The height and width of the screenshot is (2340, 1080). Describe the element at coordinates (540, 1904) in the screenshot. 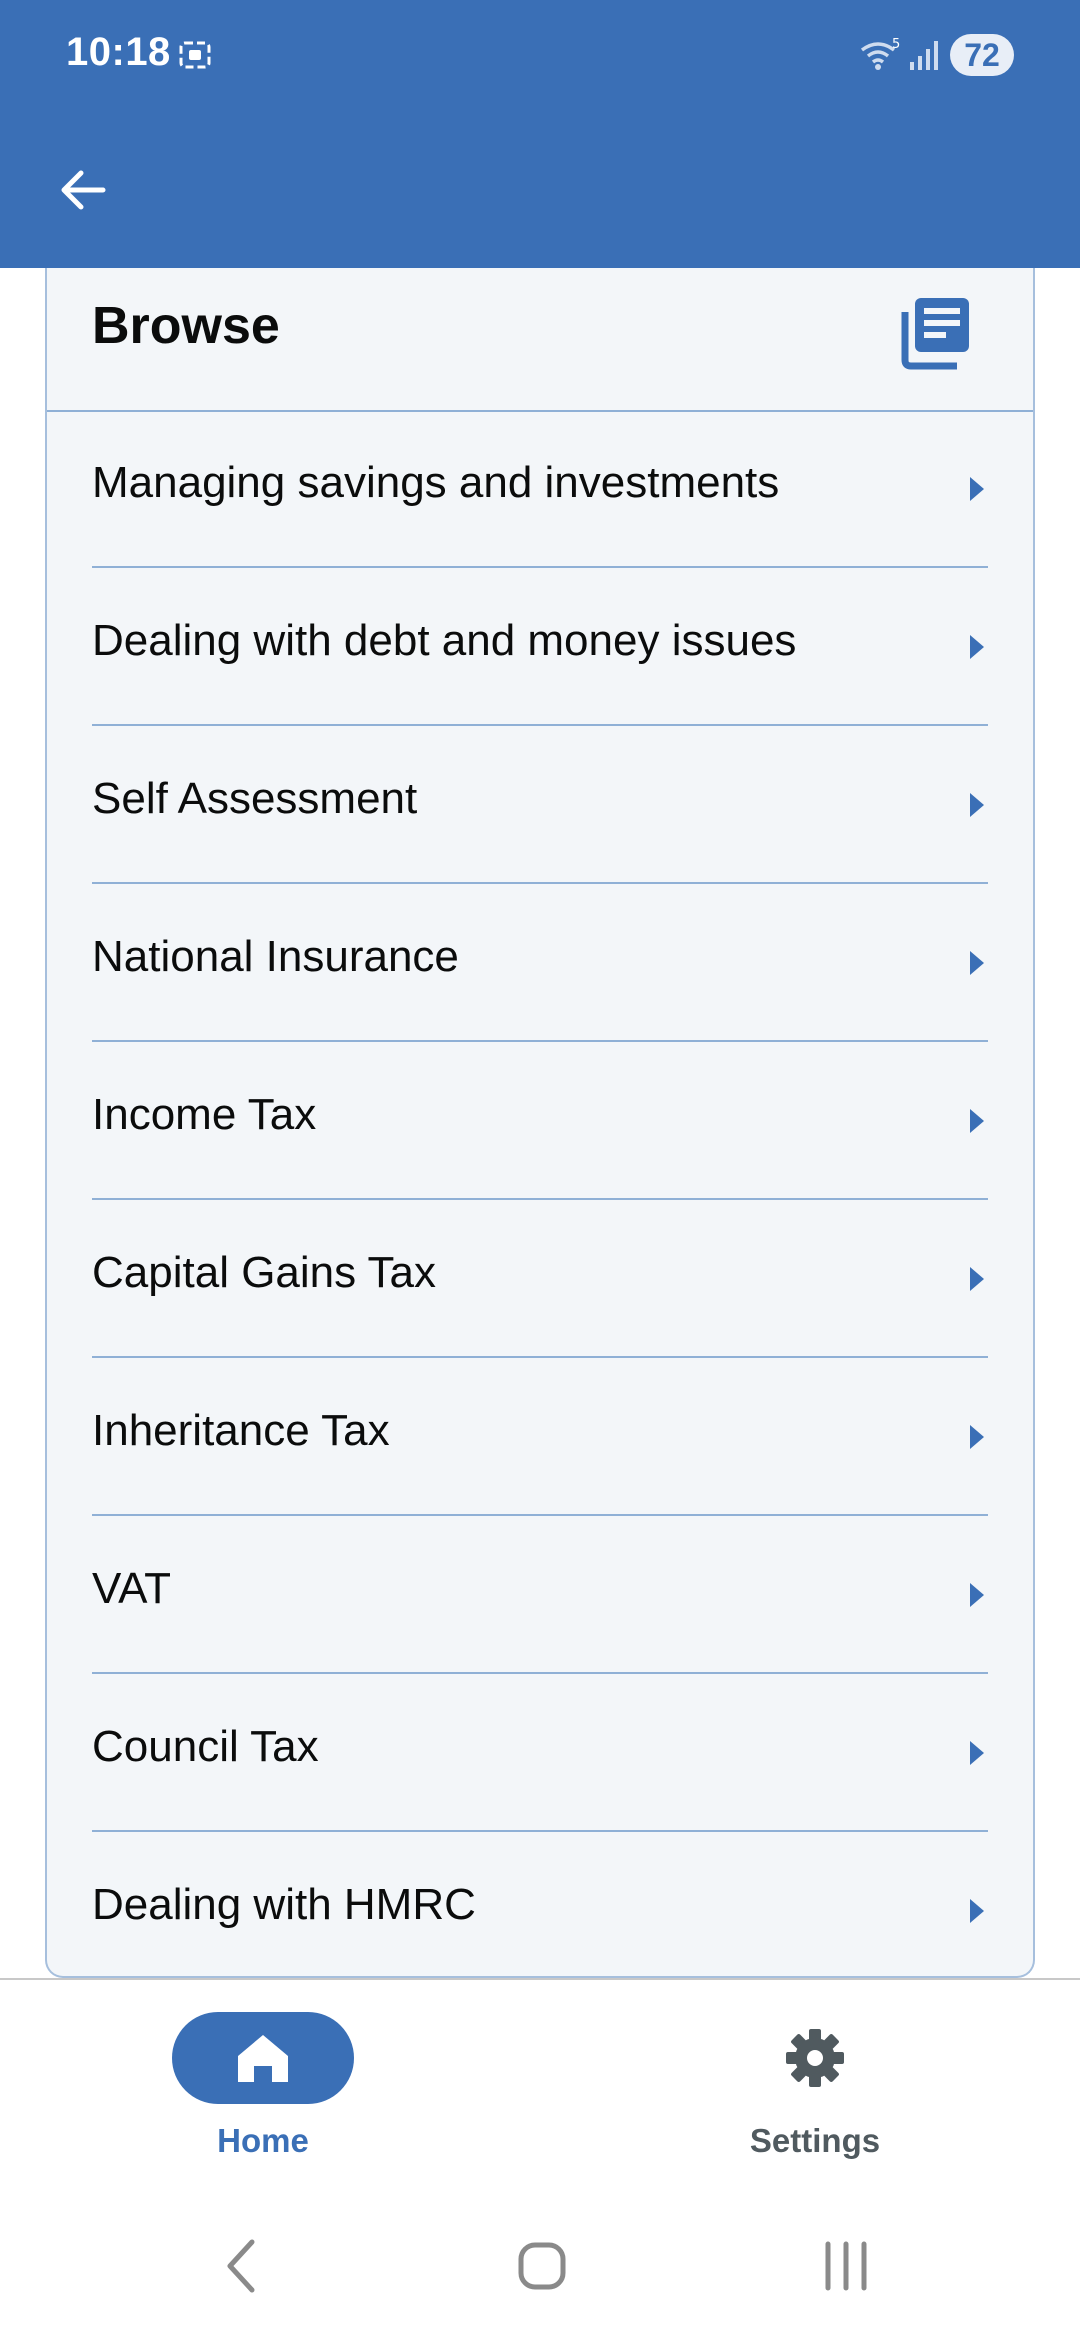

I see `list-item-dealing-with-hmrc: Dealing with HMRC` at that location.